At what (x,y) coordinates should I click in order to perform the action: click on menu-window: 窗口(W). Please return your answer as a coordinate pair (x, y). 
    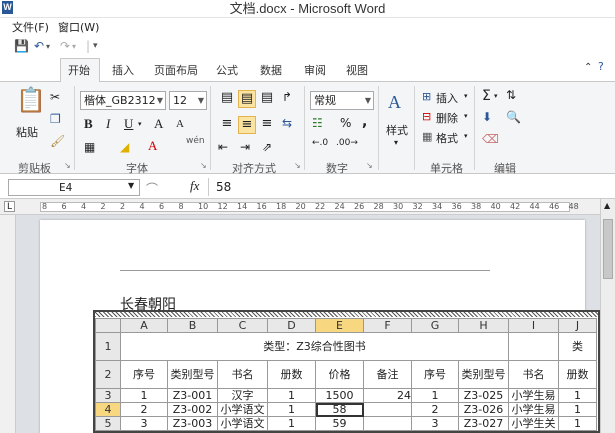
    Looking at the image, I should click on (78, 27).